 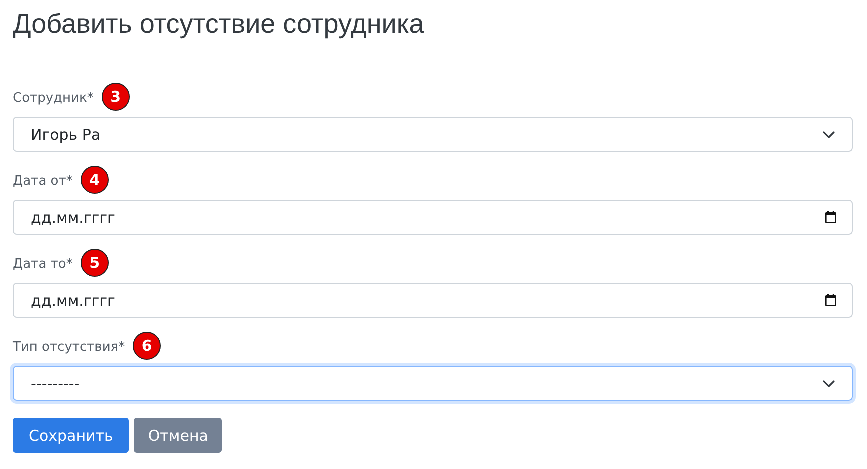 What do you see at coordinates (43, 181) in the screenshot?
I see `field-label: Дата от*` at bounding box center [43, 181].